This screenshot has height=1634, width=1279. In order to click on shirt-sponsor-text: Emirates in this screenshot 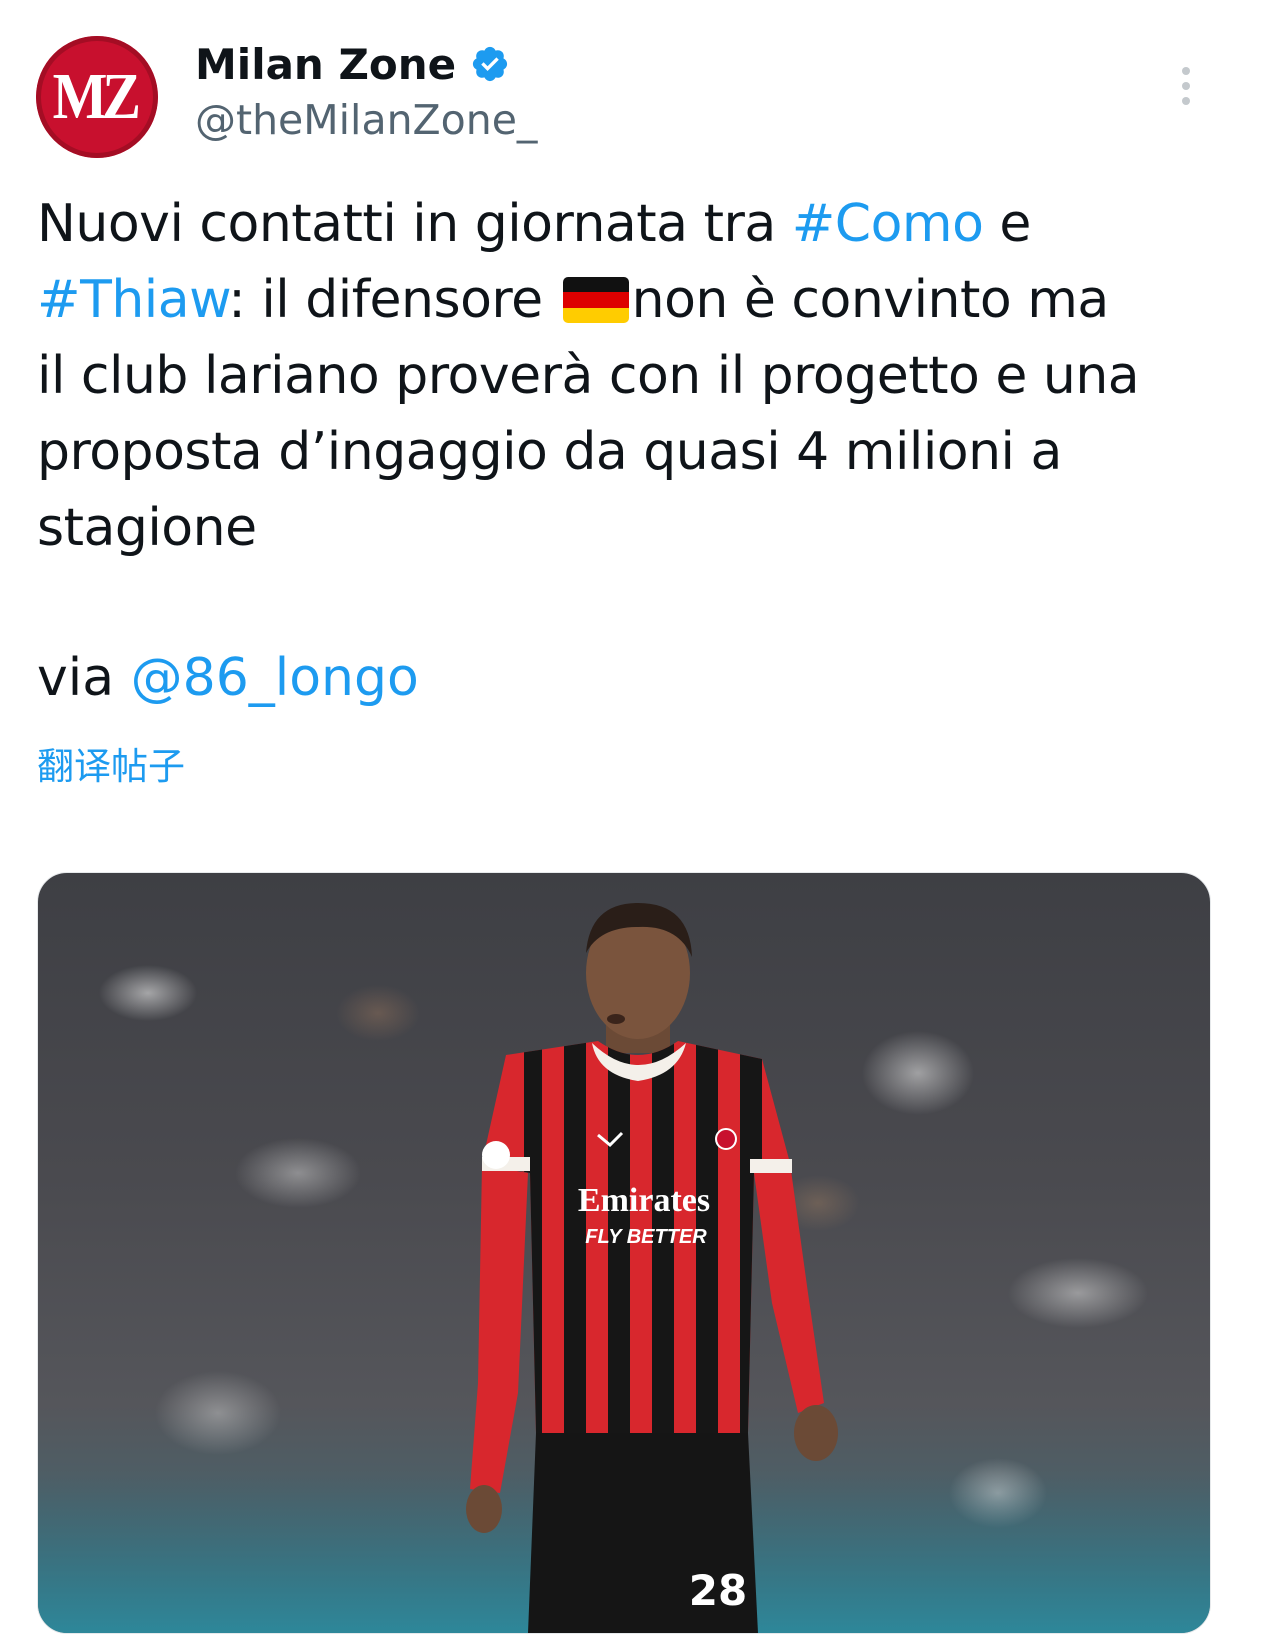, I will do `click(644, 1200)`.